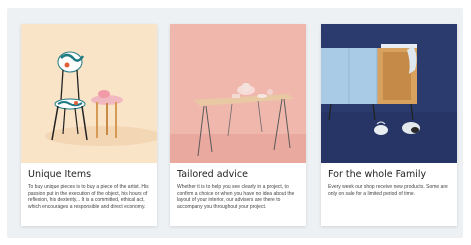 The width and height of the screenshot is (471, 245). Describe the element at coordinates (212, 174) in the screenshot. I see `card-title: Tailored advice` at that location.